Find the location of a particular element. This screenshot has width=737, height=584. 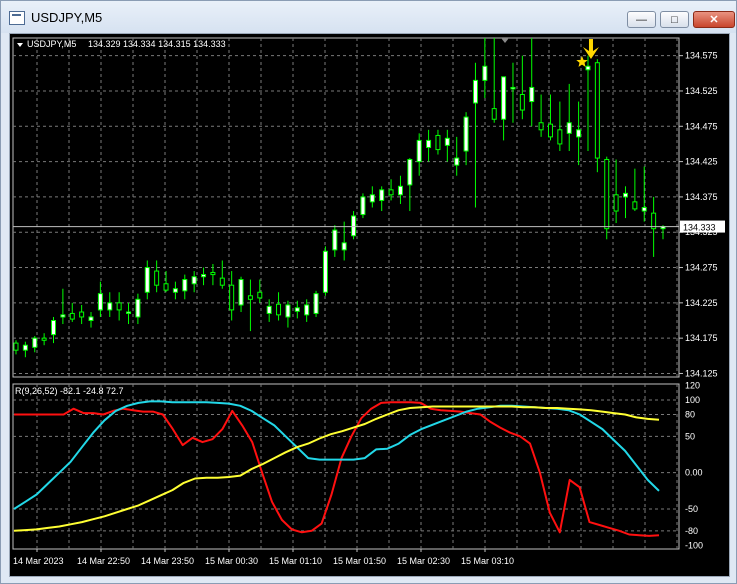

title-bar: USDJPY,M5 — □ ✕ is located at coordinates (368, 17).